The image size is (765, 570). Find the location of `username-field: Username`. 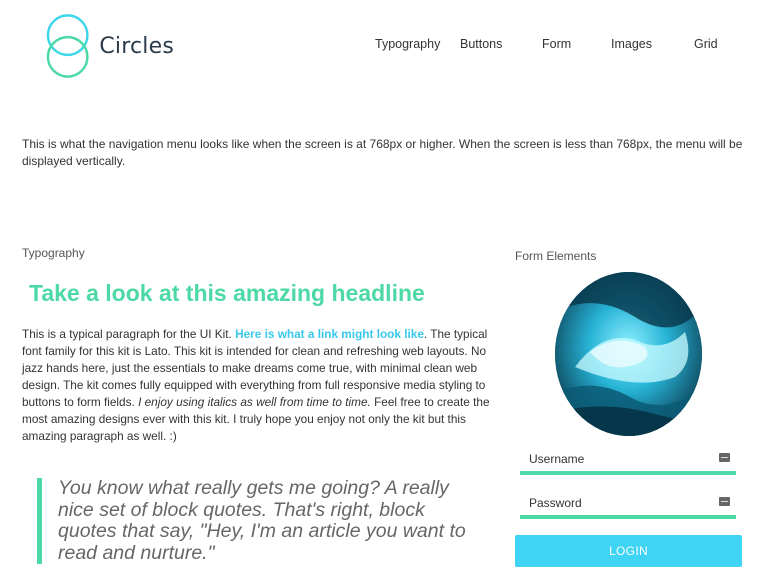

username-field: Username is located at coordinates (628, 460).